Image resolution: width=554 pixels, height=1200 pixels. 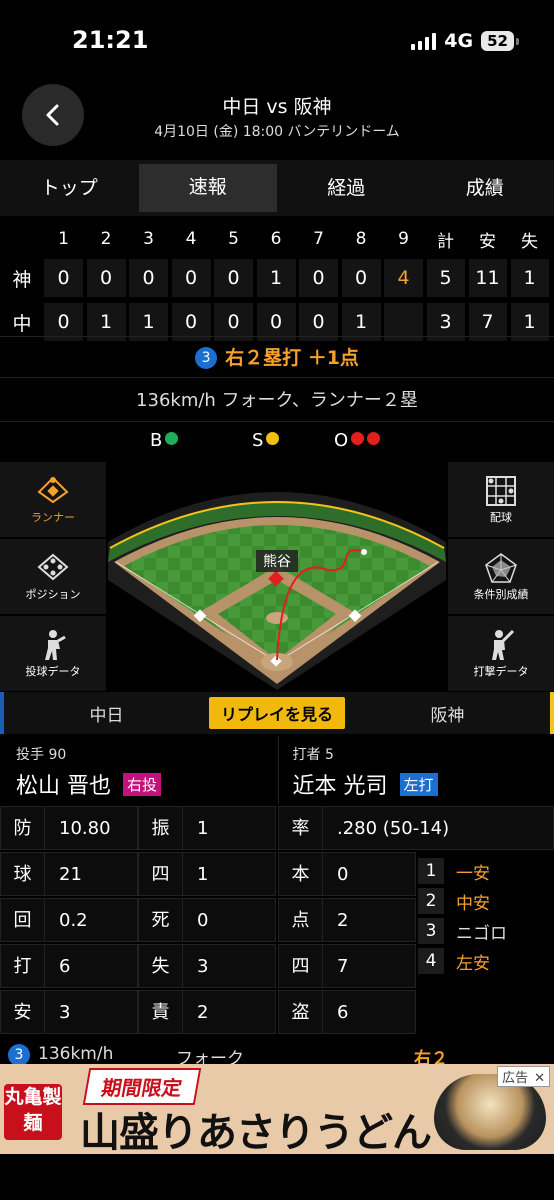 I want to click on strike-count: S, so click(x=266, y=440).